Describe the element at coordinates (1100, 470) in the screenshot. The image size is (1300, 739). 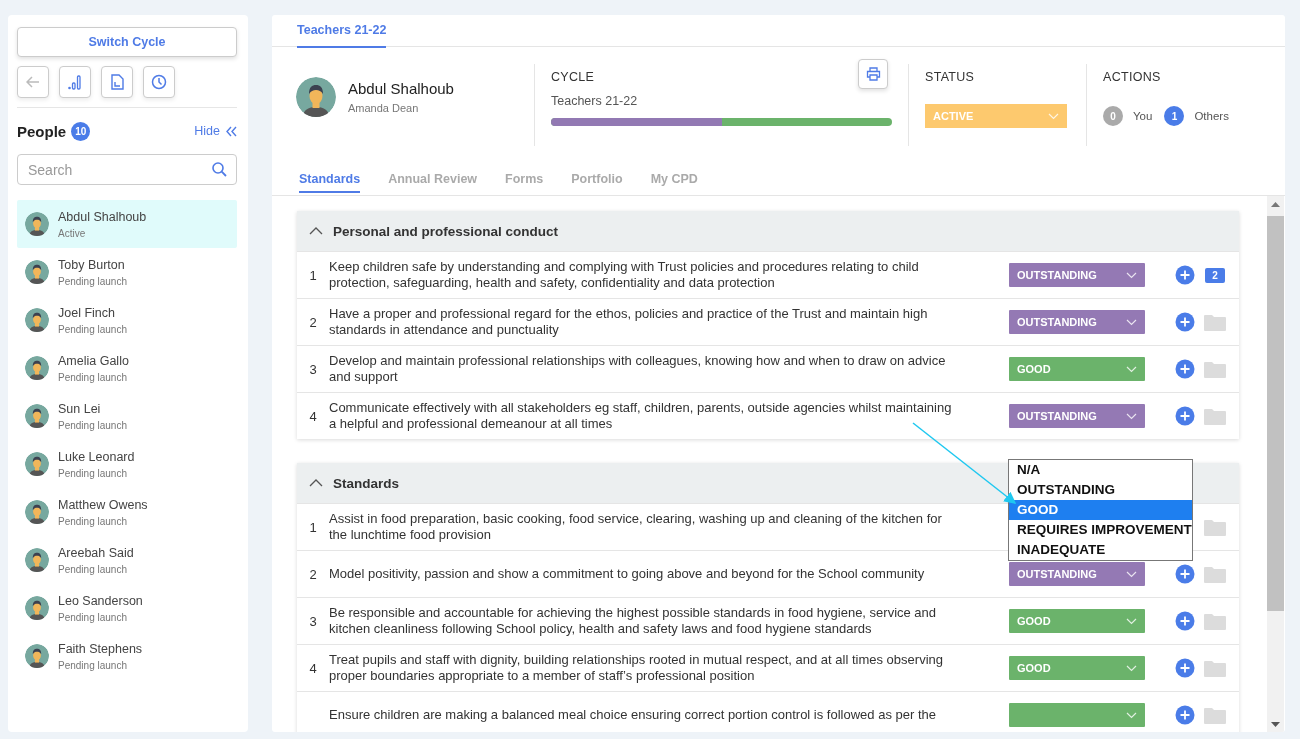
I see `menu-option: N/A` at that location.